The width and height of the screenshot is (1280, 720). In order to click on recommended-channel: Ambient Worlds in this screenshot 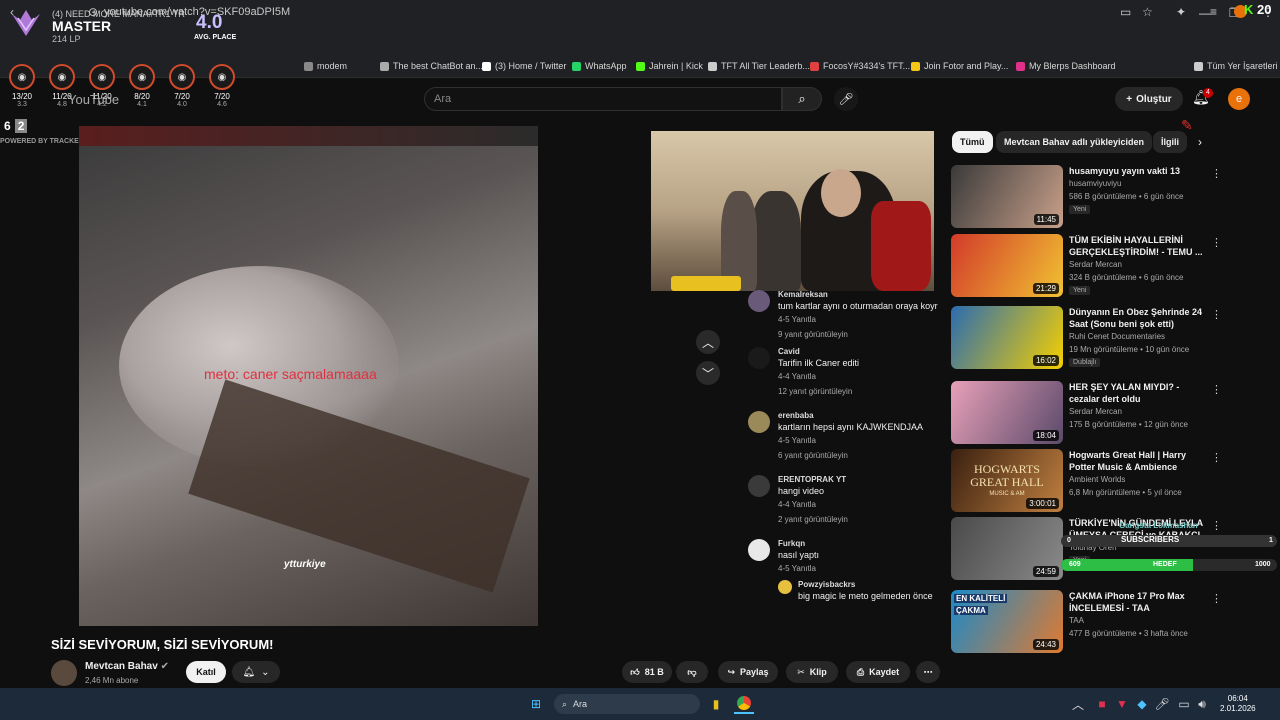, I will do `click(1097, 479)`.